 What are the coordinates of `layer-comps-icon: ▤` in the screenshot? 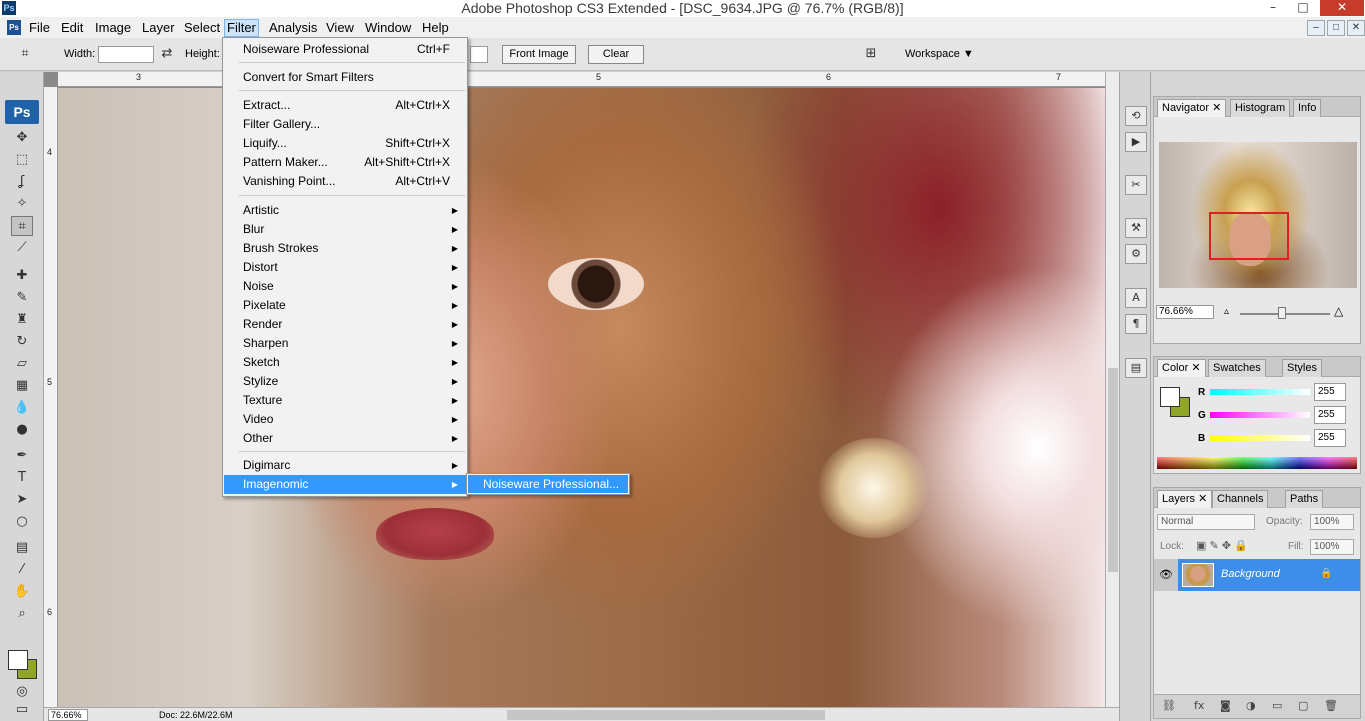 It's located at (1136, 368).